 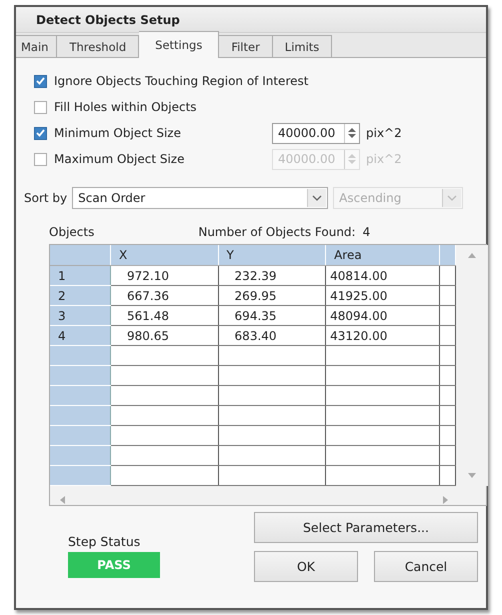 I want to click on table-cell: 232.39, so click(x=272, y=276).